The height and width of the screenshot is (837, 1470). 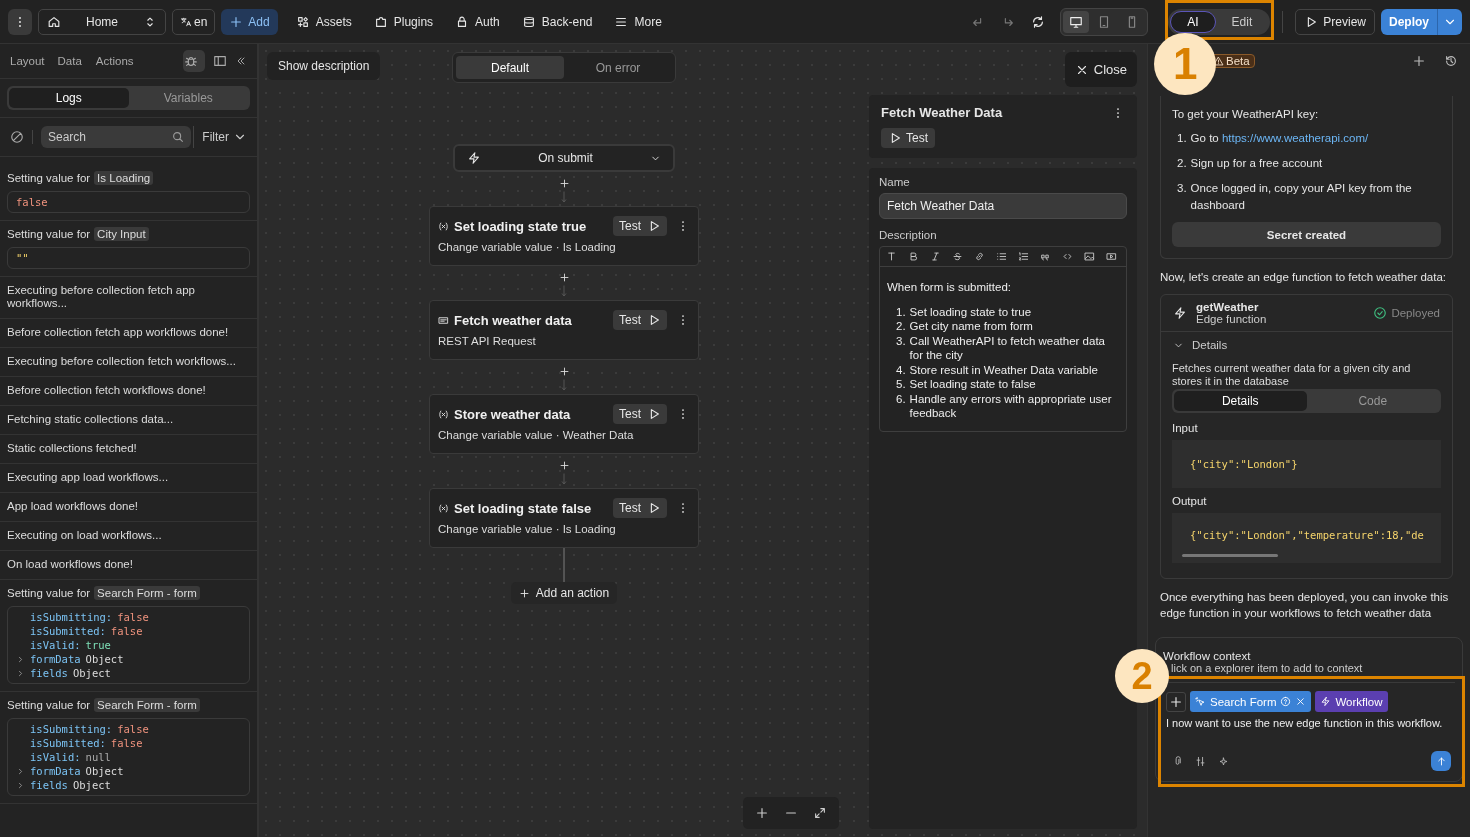 What do you see at coordinates (972, 384) in the screenshot?
I see `list-item: Set loading state to false` at bounding box center [972, 384].